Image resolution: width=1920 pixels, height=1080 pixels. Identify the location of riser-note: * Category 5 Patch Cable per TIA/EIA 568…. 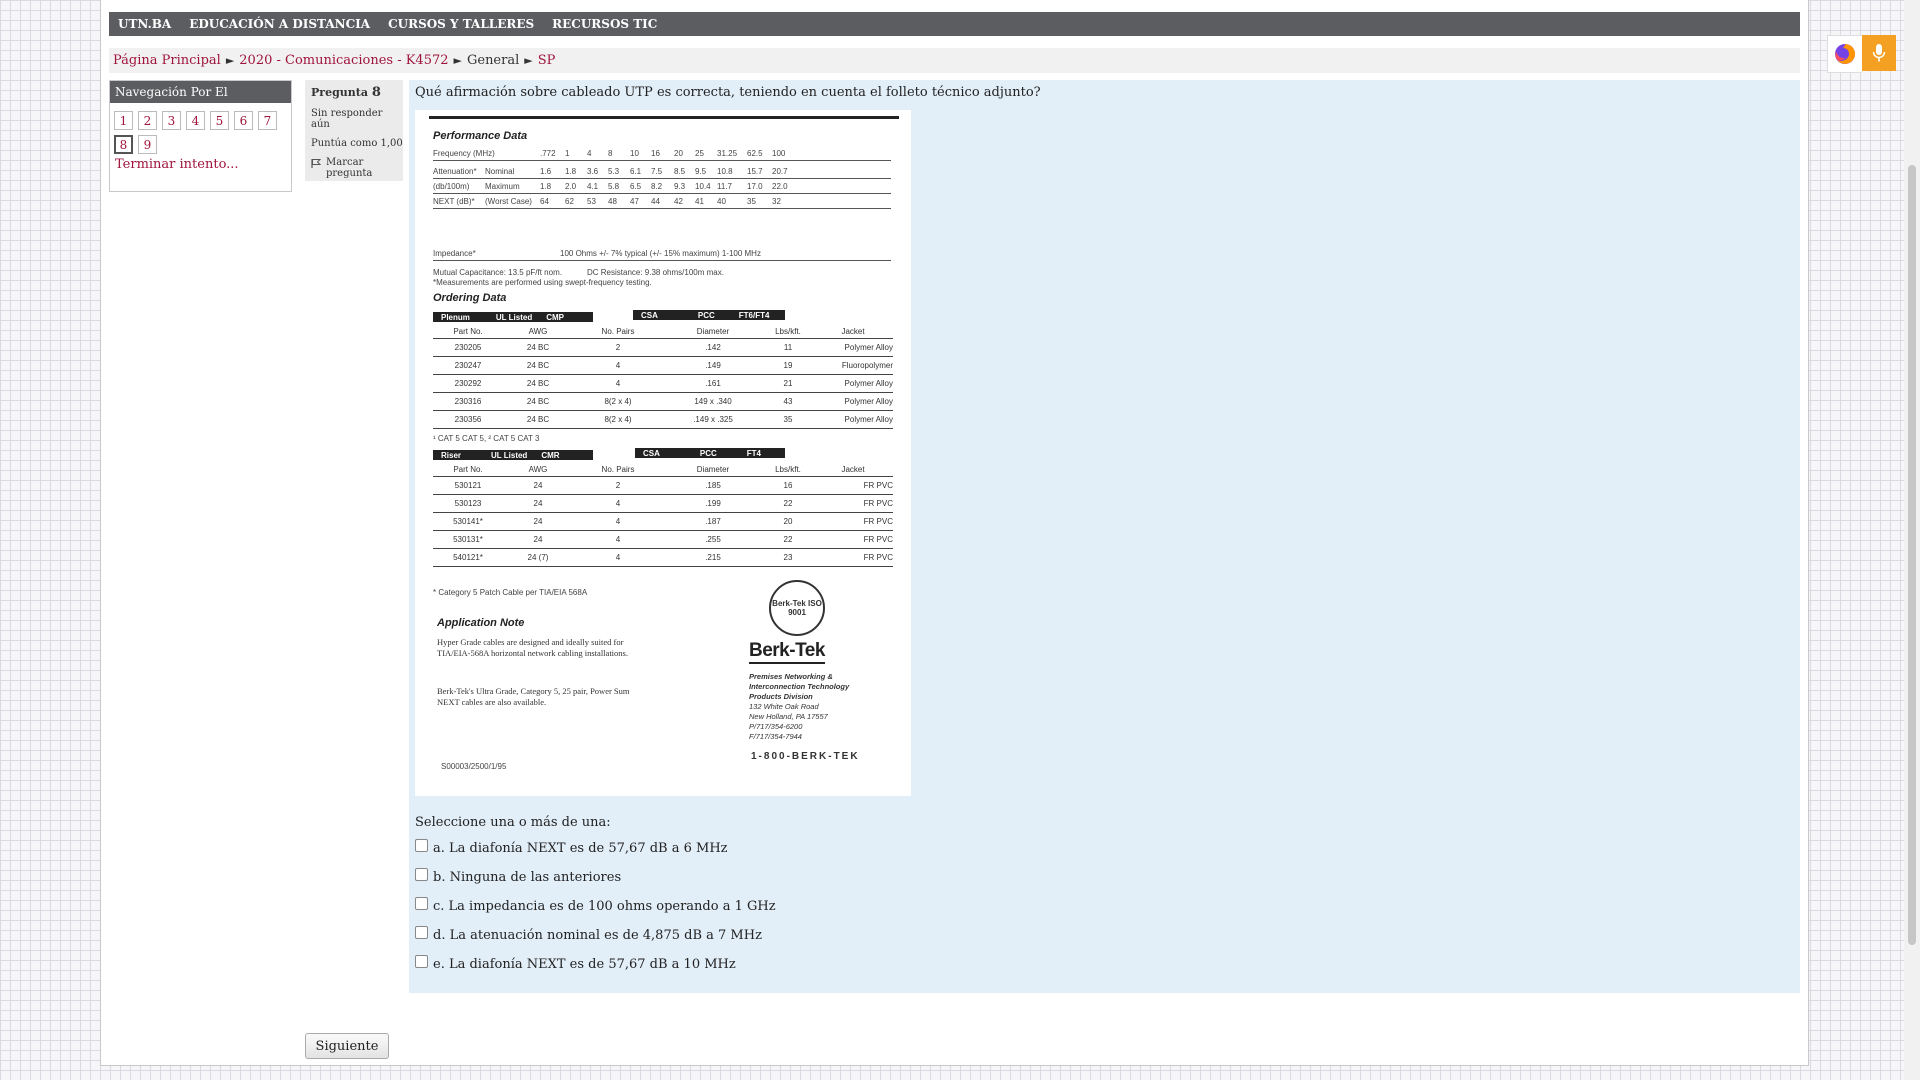
(510, 592).